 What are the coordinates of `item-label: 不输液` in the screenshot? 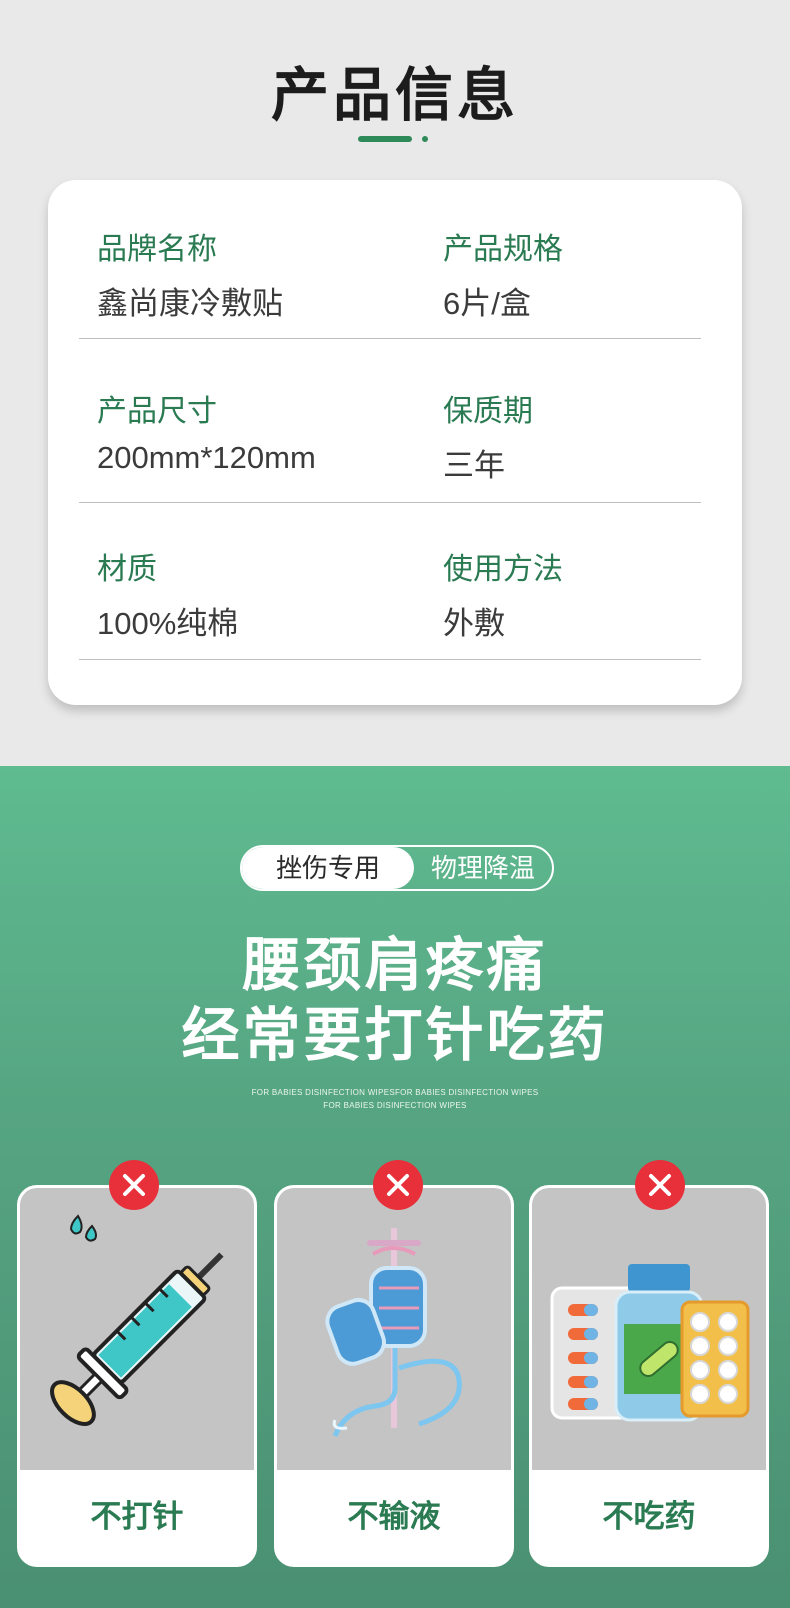 It's located at (394, 1516).